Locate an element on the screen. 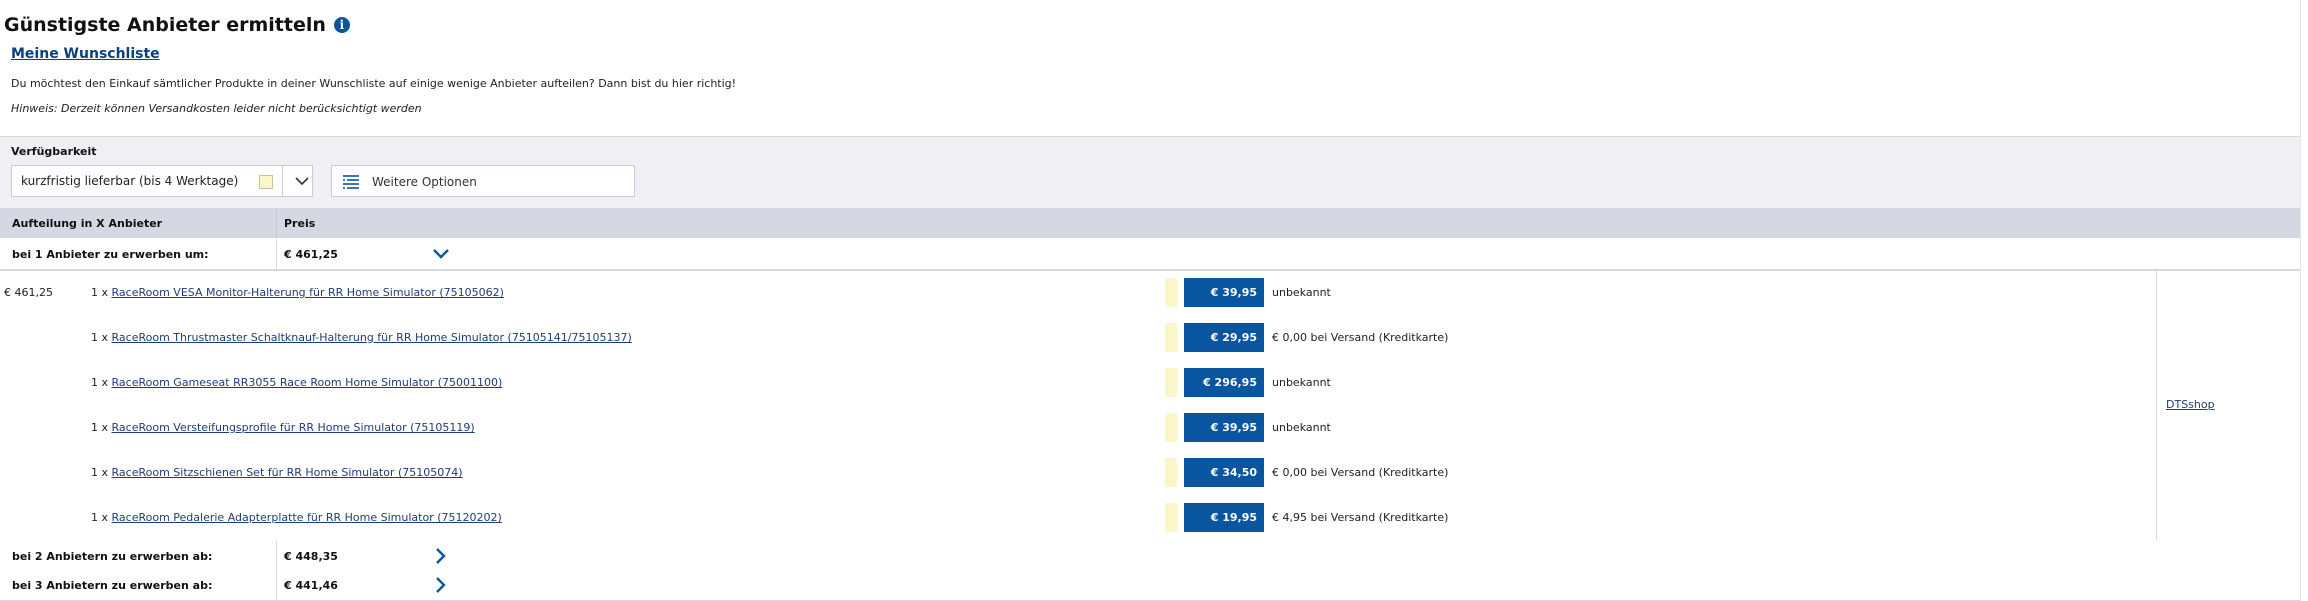 The image size is (2308, 601). price-badge: € 29,95 is located at coordinates (1224, 337).